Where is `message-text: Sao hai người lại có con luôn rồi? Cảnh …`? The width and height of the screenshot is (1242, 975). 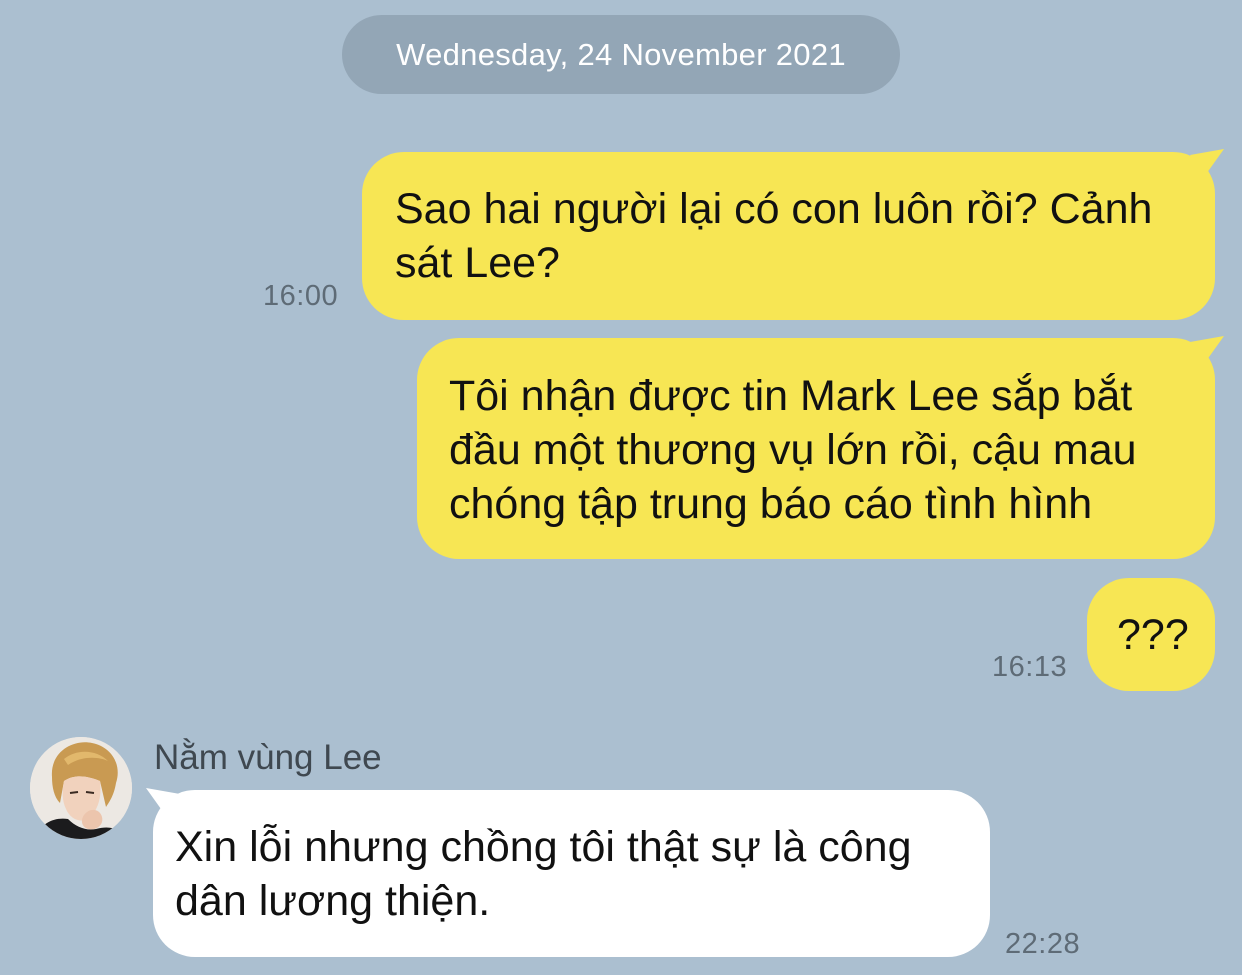 message-text: Sao hai người lại có con luôn rồi? Cảnh … is located at coordinates (774, 236).